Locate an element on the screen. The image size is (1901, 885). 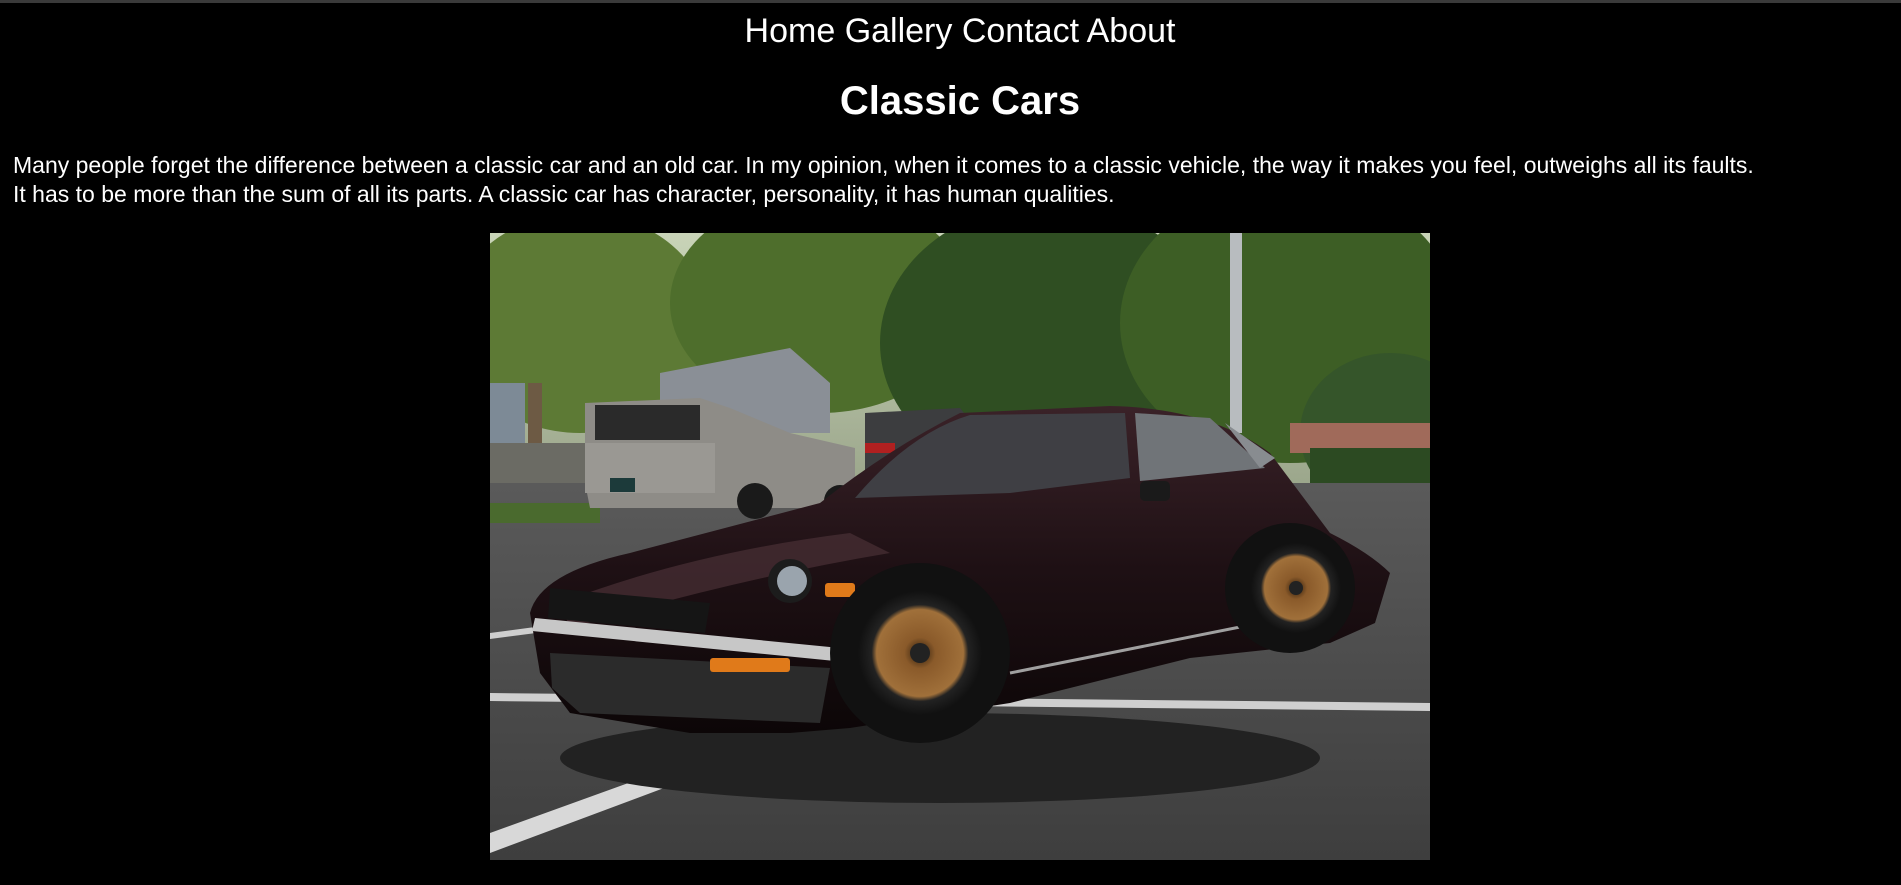
nav-link-contact: Contact is located at coordinates (1020, 31).